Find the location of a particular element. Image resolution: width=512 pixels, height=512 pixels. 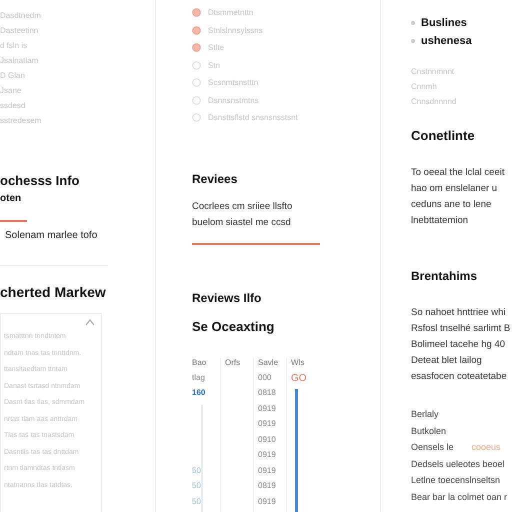

nav-item: d fsln is is located at coordinates (77, 45).